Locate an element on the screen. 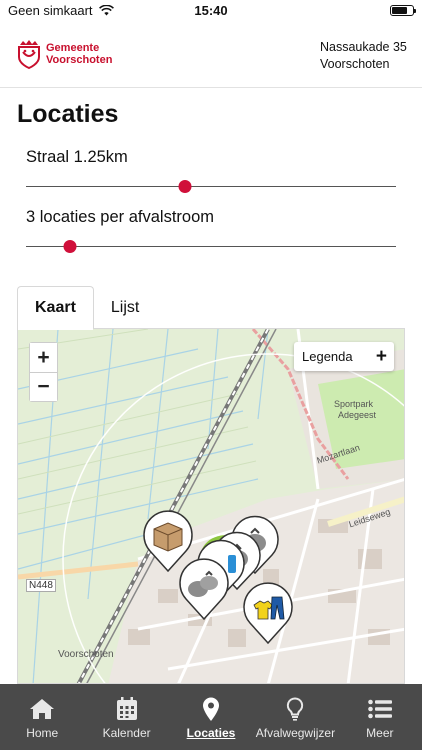  count-slider is located at coordinates (211, 247).